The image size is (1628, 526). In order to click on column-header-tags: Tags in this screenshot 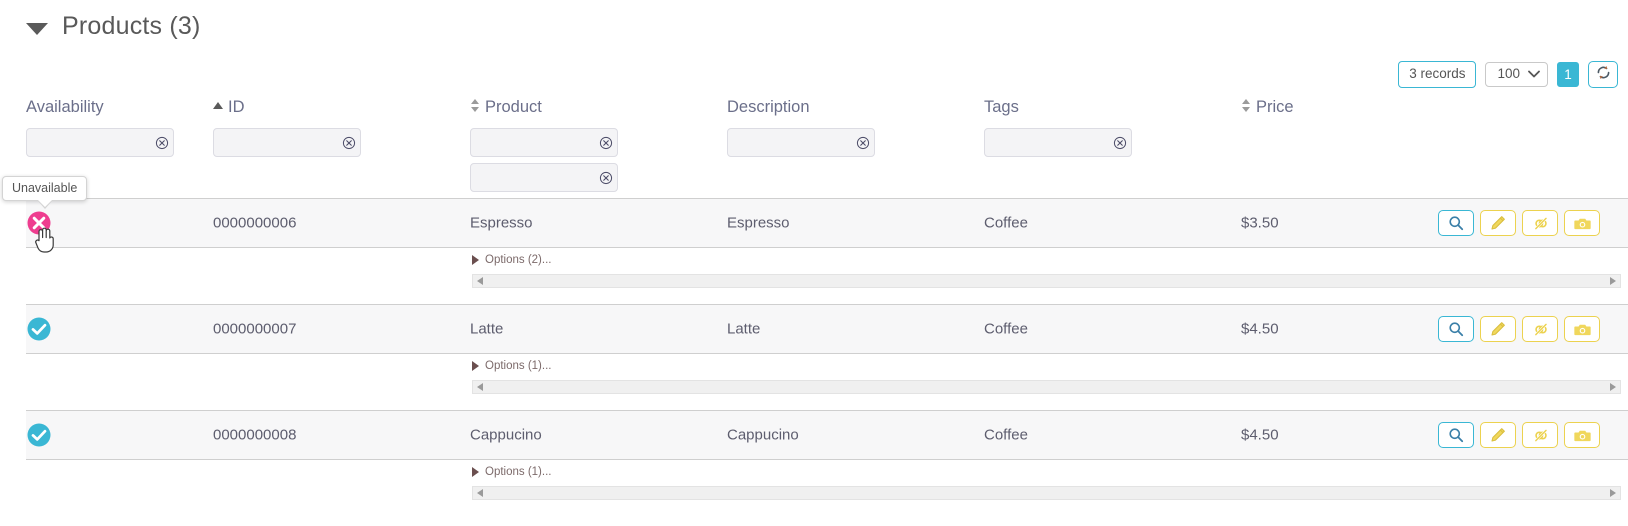, I will do `click(1058, 107)`.